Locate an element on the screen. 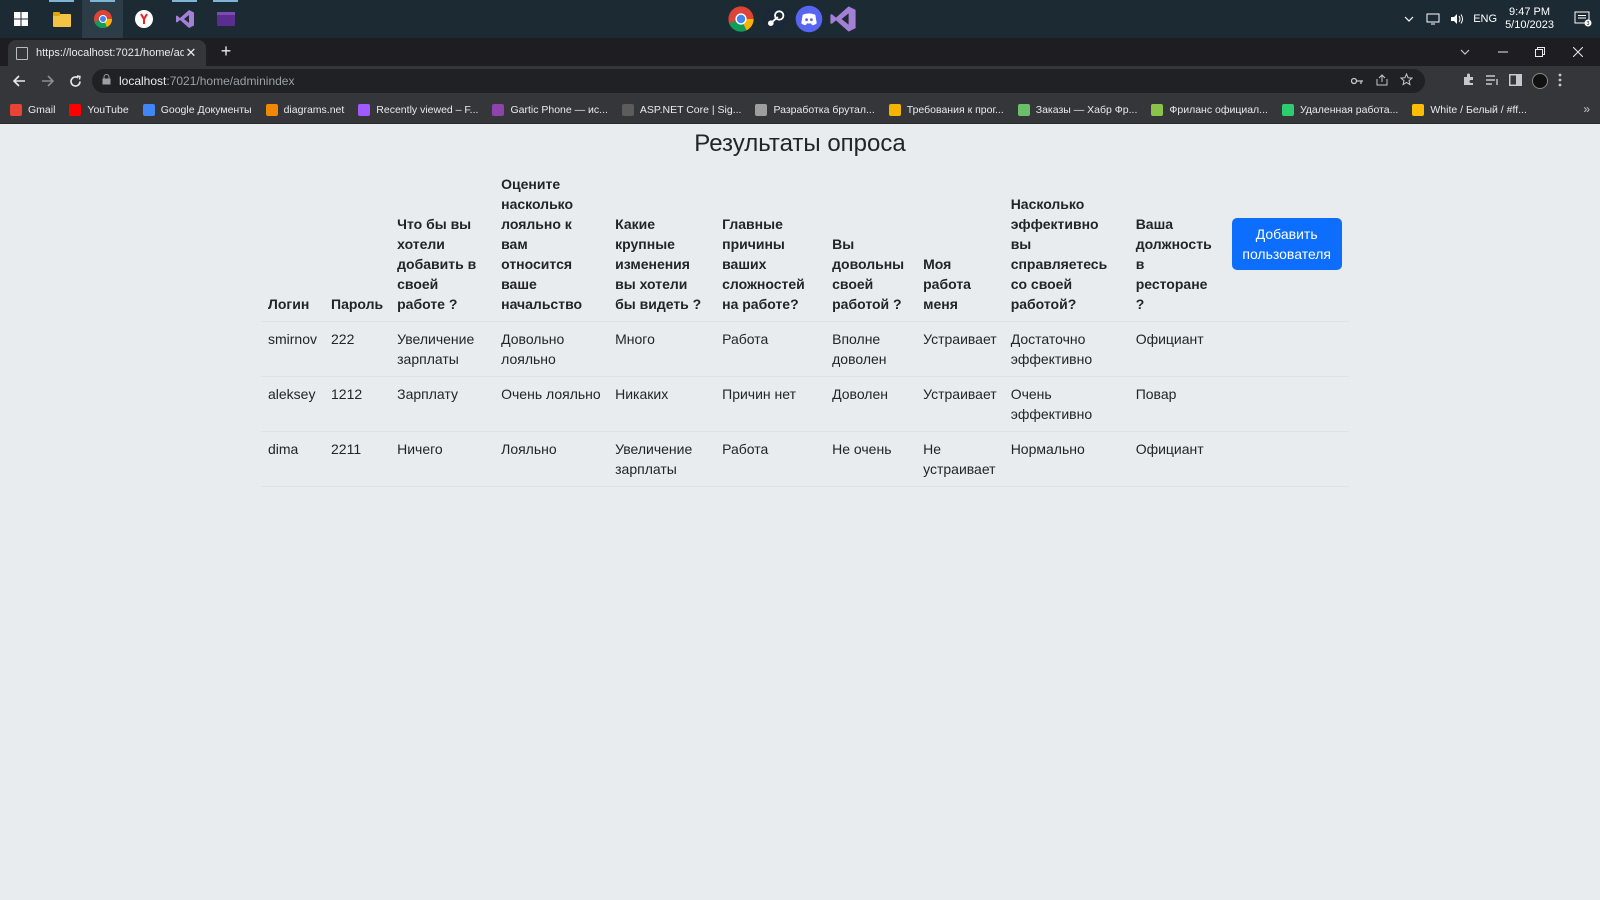 The width and height of the screenshot is (1600, 900). close-window-icon is located at coordinates (1578, 52).